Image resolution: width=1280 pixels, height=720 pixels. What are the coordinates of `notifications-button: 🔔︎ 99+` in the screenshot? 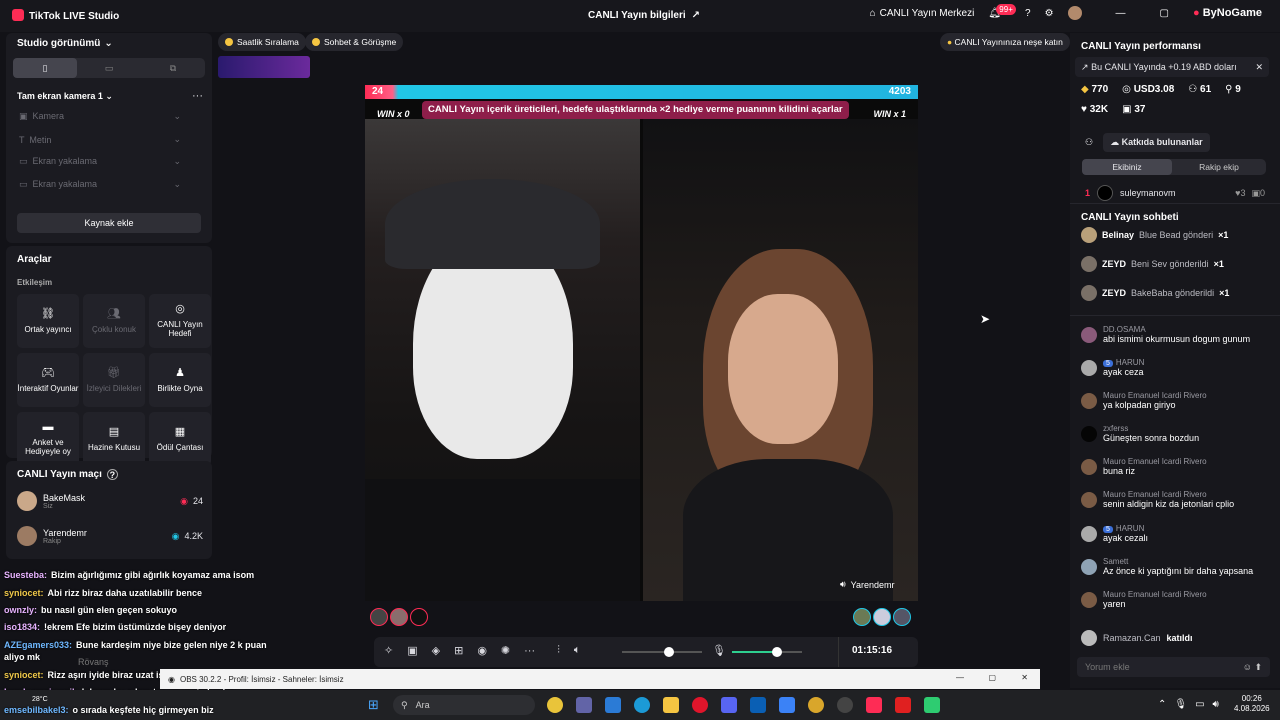 It's located at (1002, 11).